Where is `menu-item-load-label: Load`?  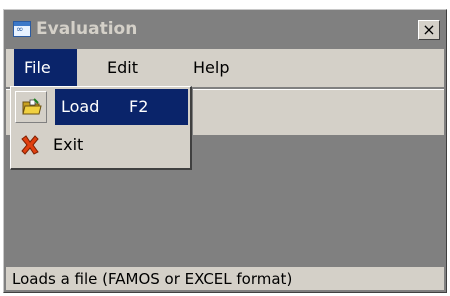
menu-item-load-label: Load is located at coordinates (80, 106).